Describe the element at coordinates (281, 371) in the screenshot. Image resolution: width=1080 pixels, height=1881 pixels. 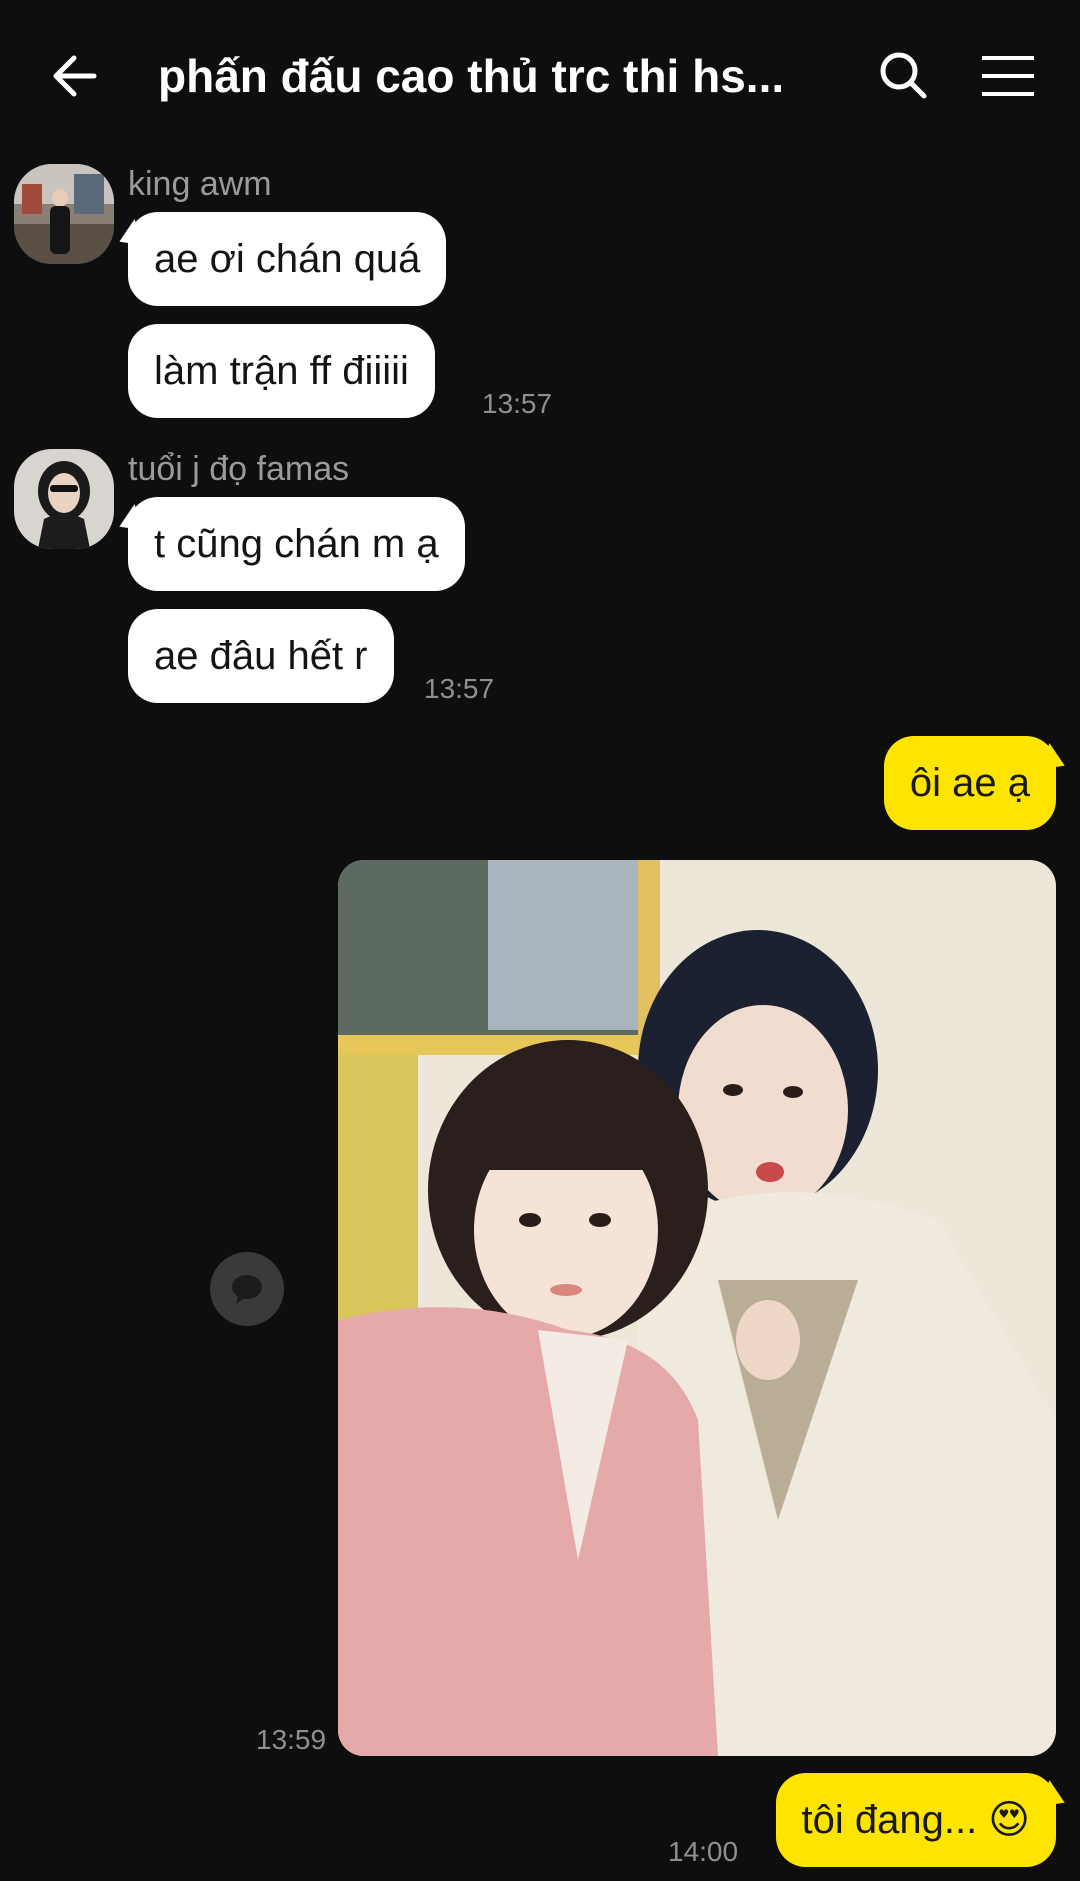
I see `message-bubble: làm trận ff điiiii` at that location.